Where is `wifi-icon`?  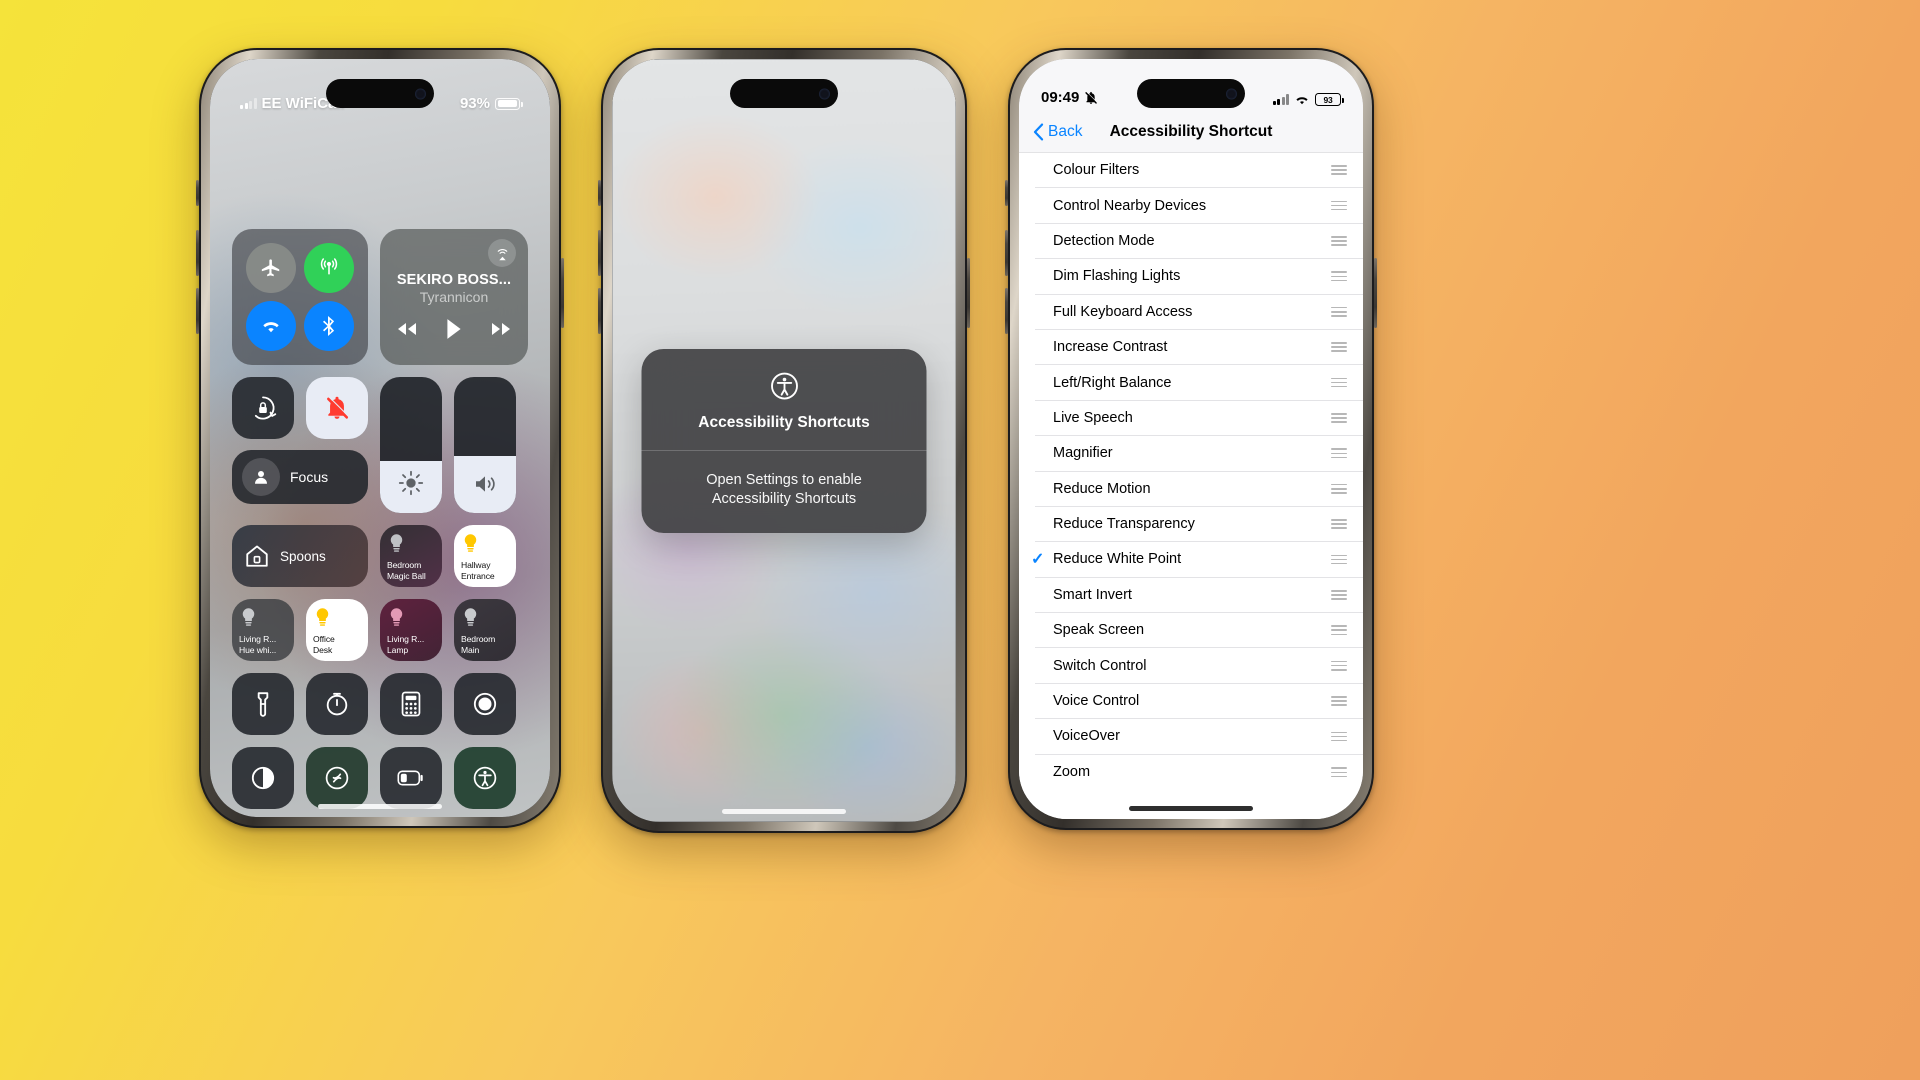
wifi-icon is located at coordinates (1302, 100).